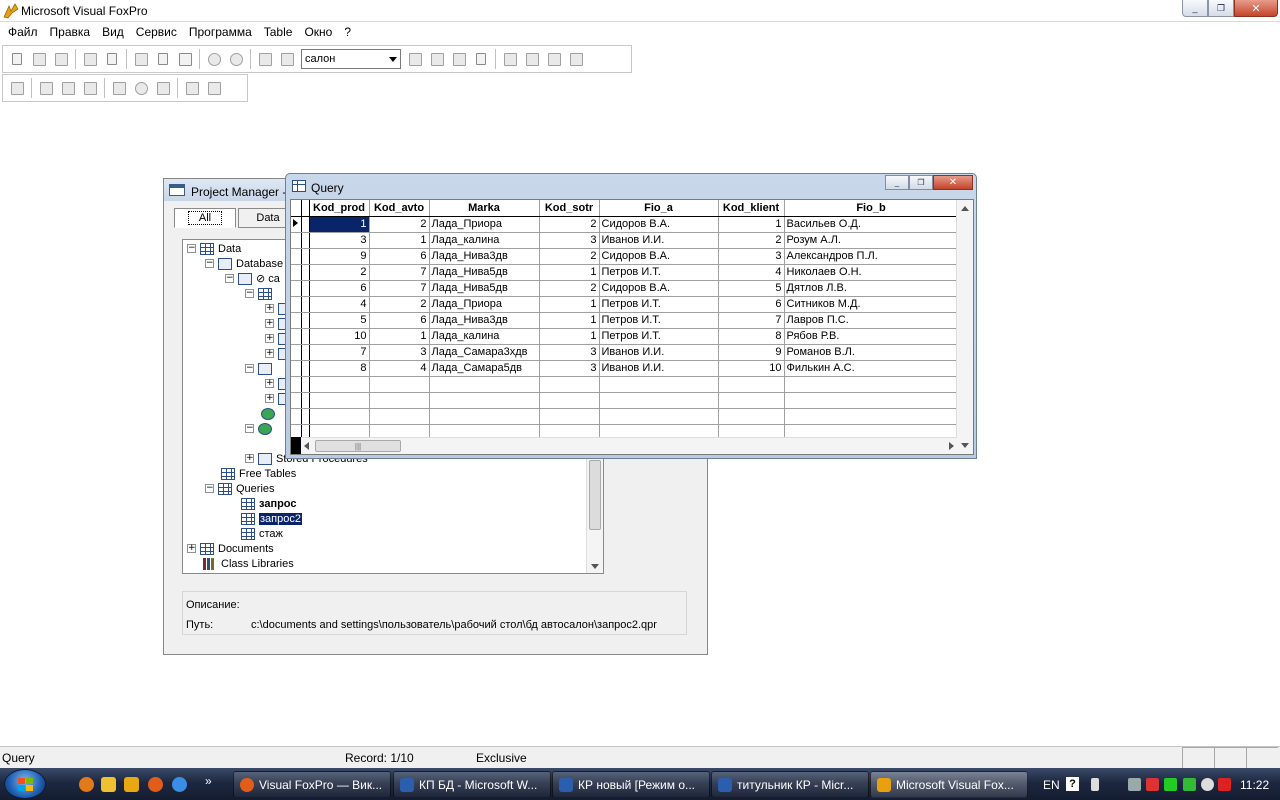 This screenshot has height=800, width=1280. Describe the element at coordinates (484, 256) in the screenshot. I see `table-cell: Лада_Нива3дв` at that location.